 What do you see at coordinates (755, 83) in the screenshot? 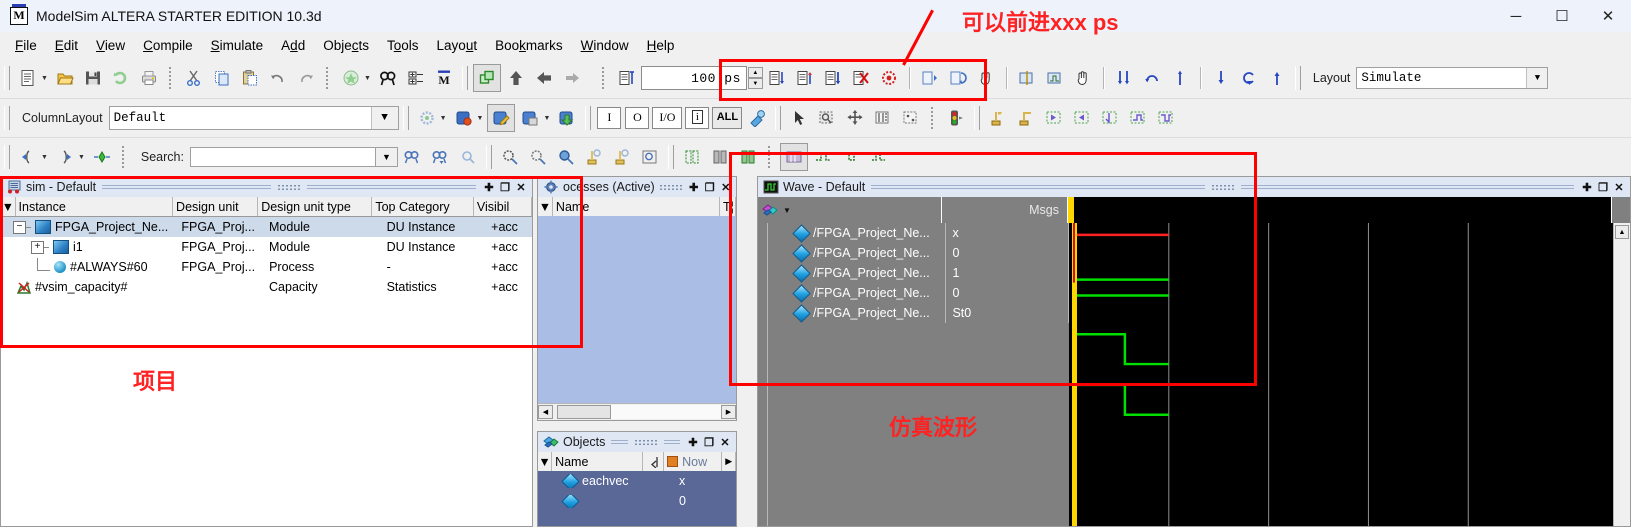
I see `stepper-down-icon: ▼` at bounding box center [755, 83].